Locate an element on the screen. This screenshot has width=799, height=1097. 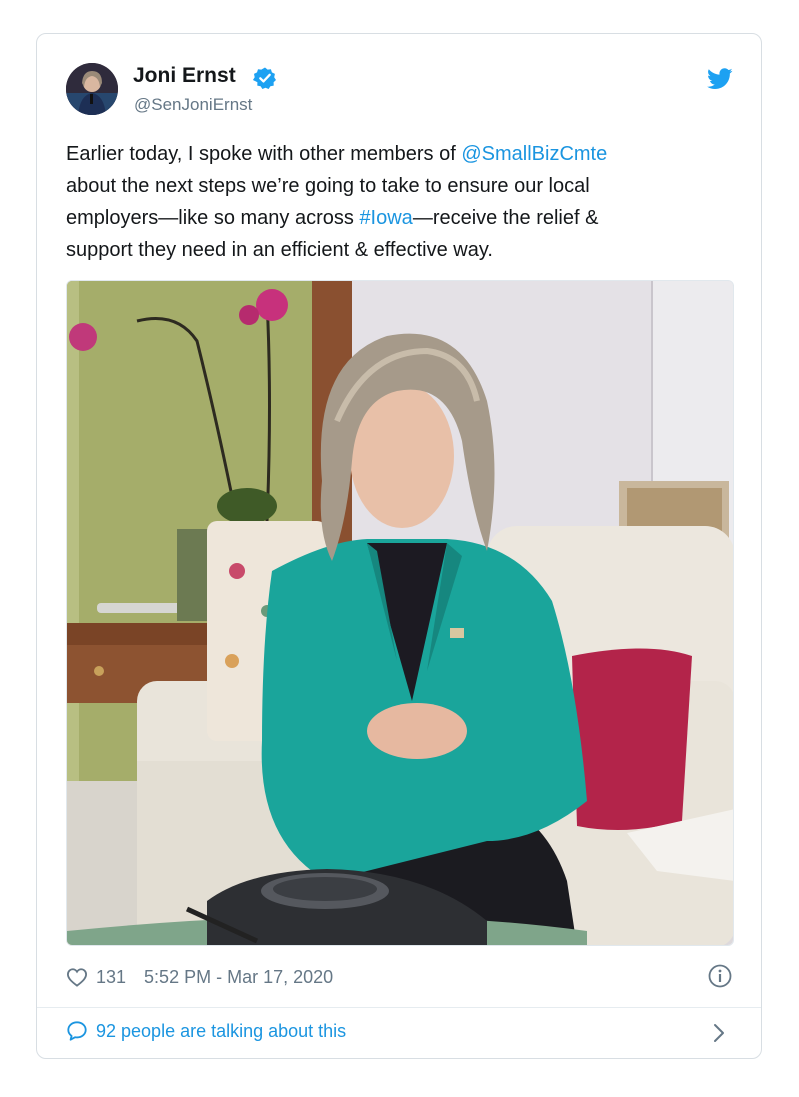
conversation-label: 92 people are talking about this is located at coordinates (221, 1030).